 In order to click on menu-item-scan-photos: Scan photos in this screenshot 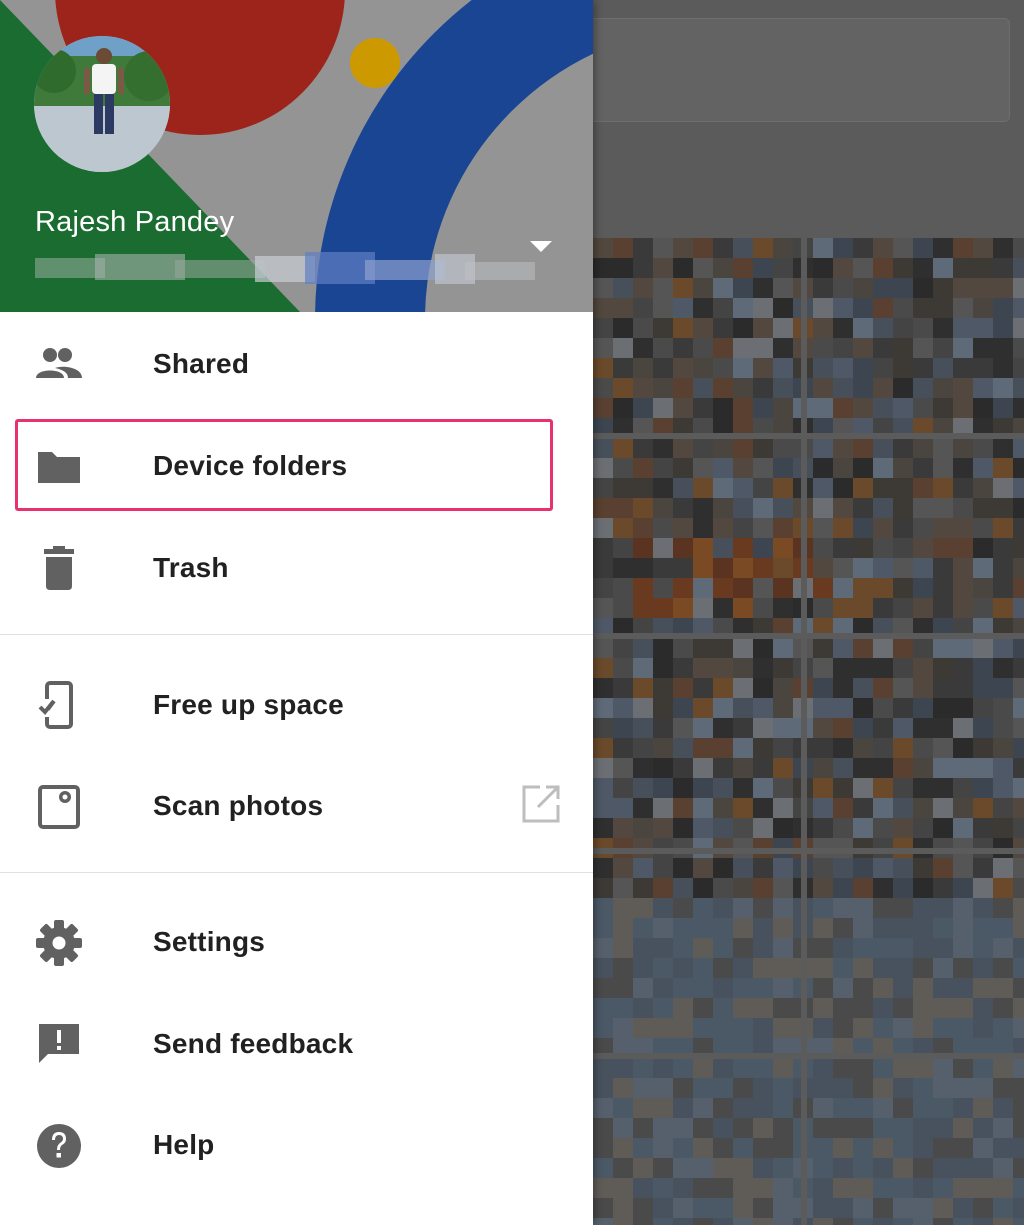, I will do `click(296, 806)`.